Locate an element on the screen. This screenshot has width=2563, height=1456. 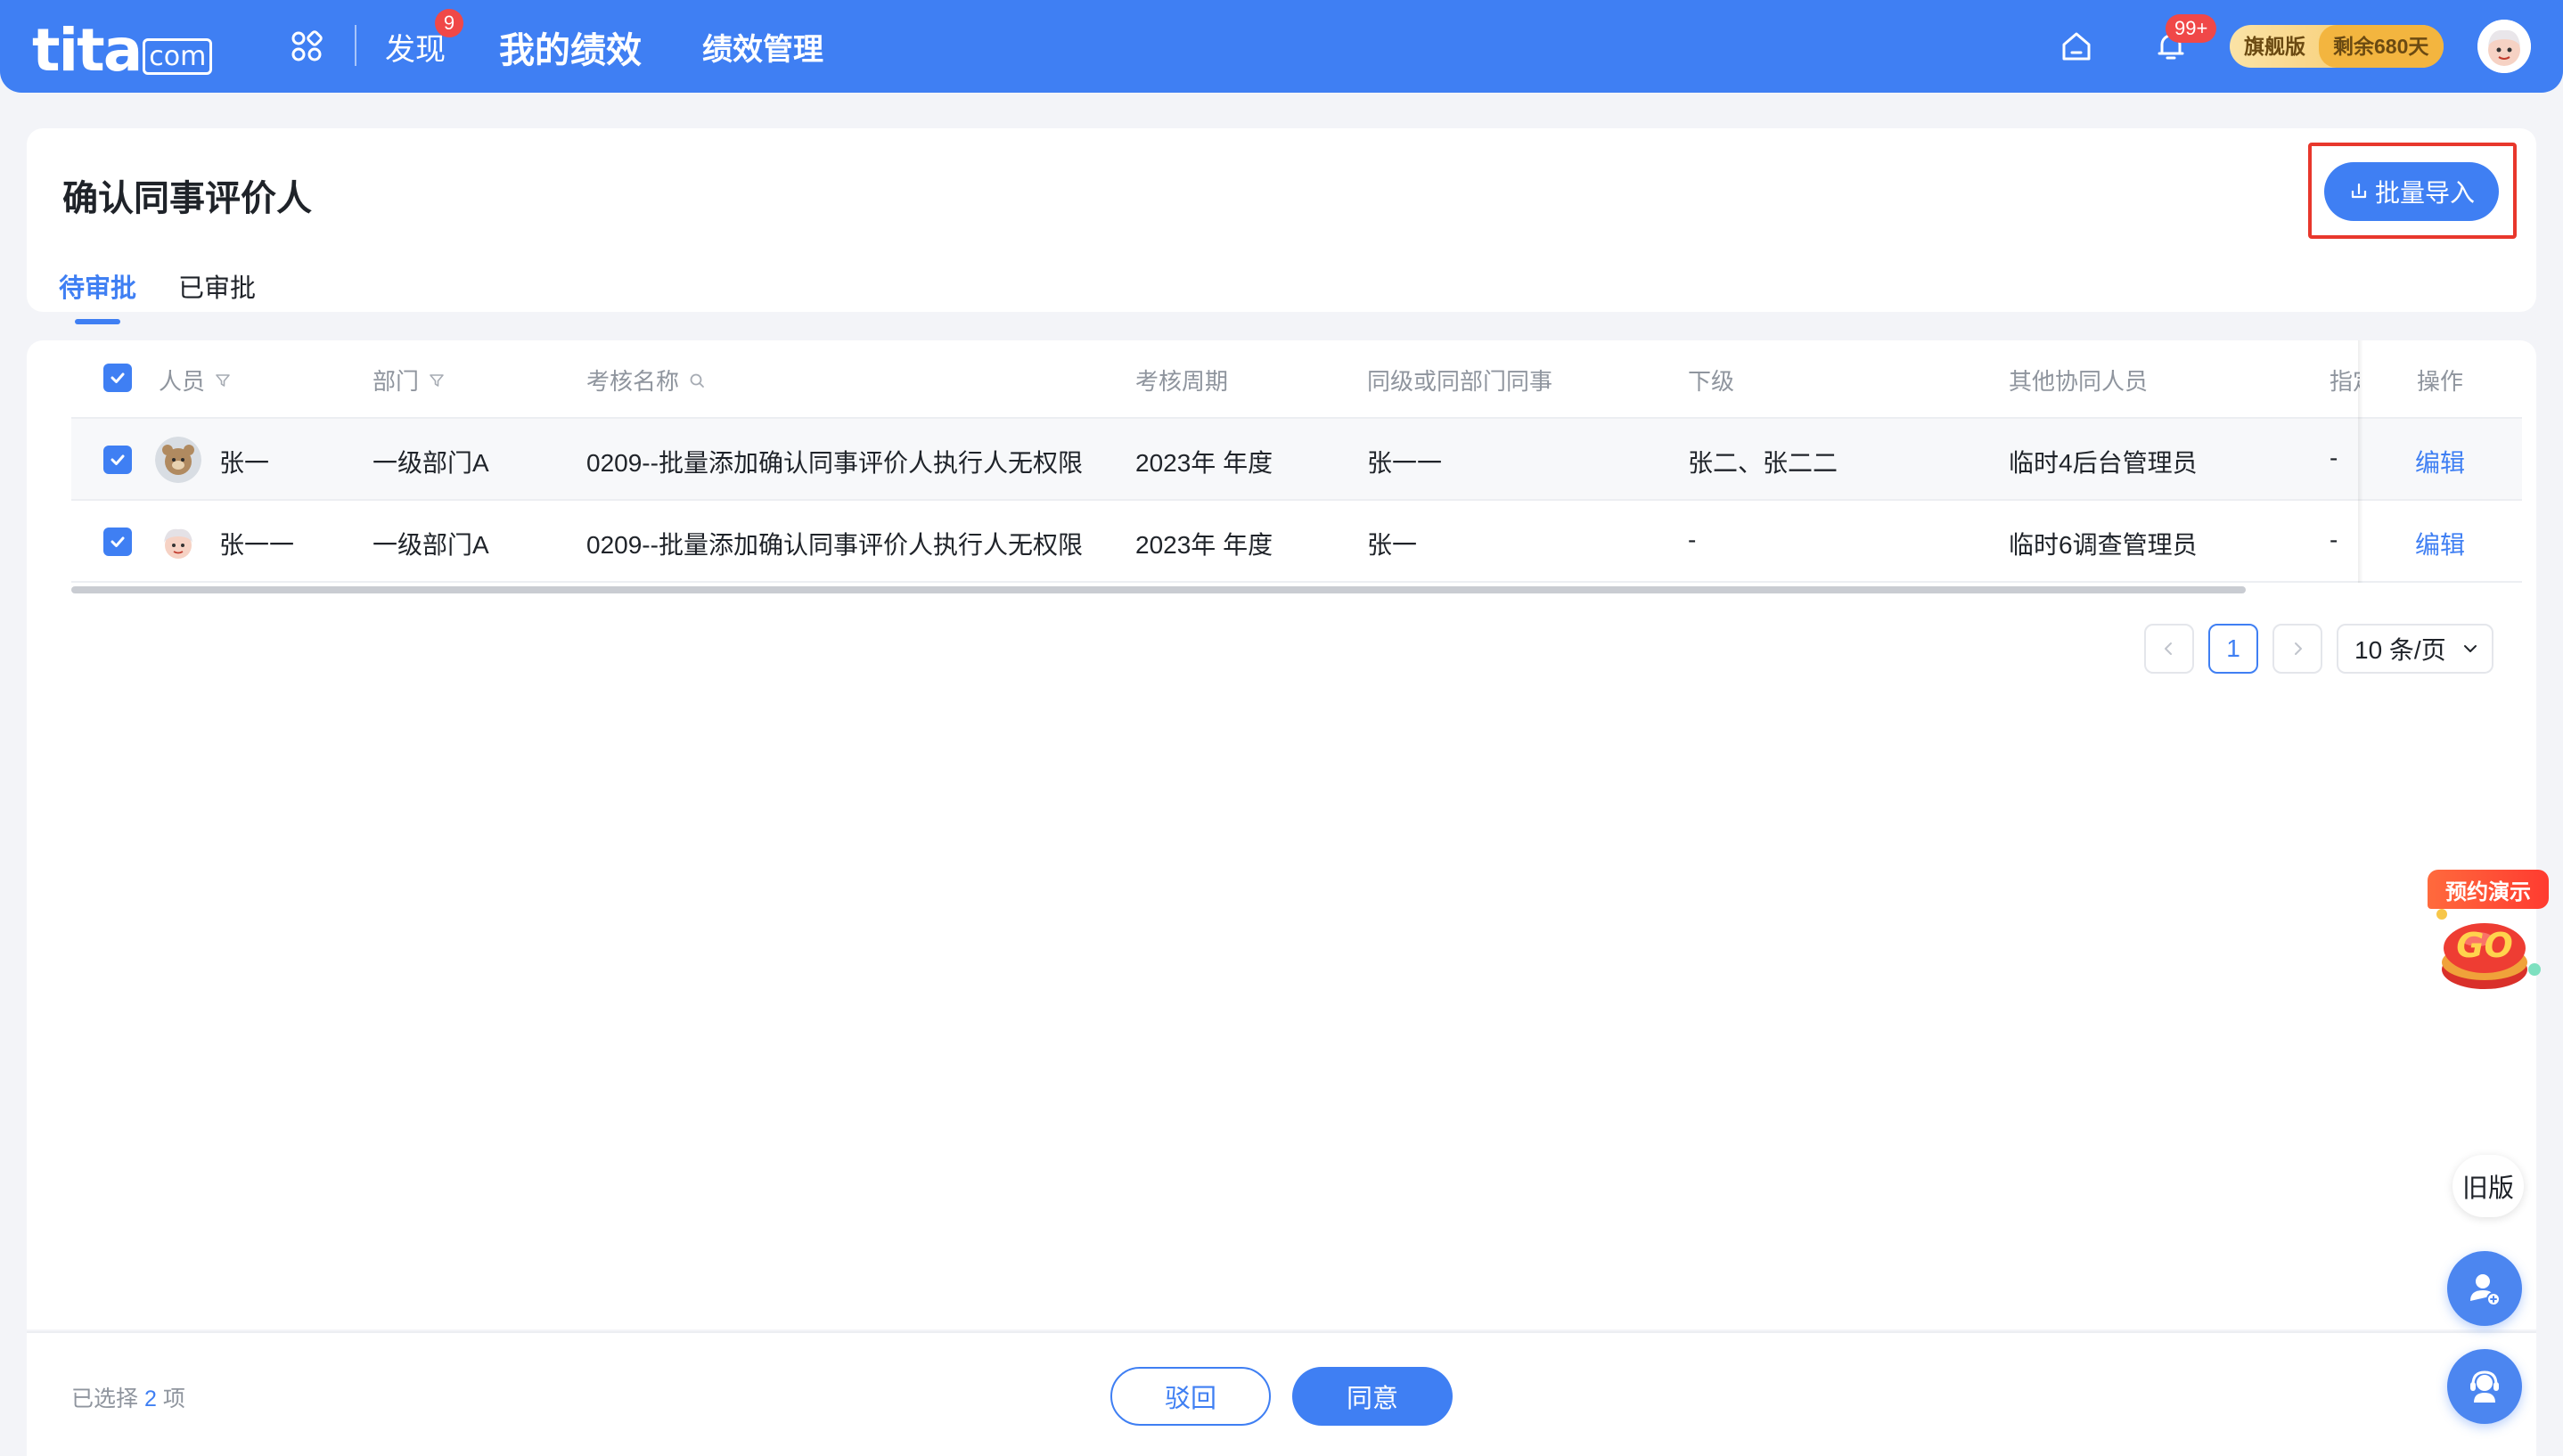
cell-person: 张一一 is located at coordinates (257, 545).